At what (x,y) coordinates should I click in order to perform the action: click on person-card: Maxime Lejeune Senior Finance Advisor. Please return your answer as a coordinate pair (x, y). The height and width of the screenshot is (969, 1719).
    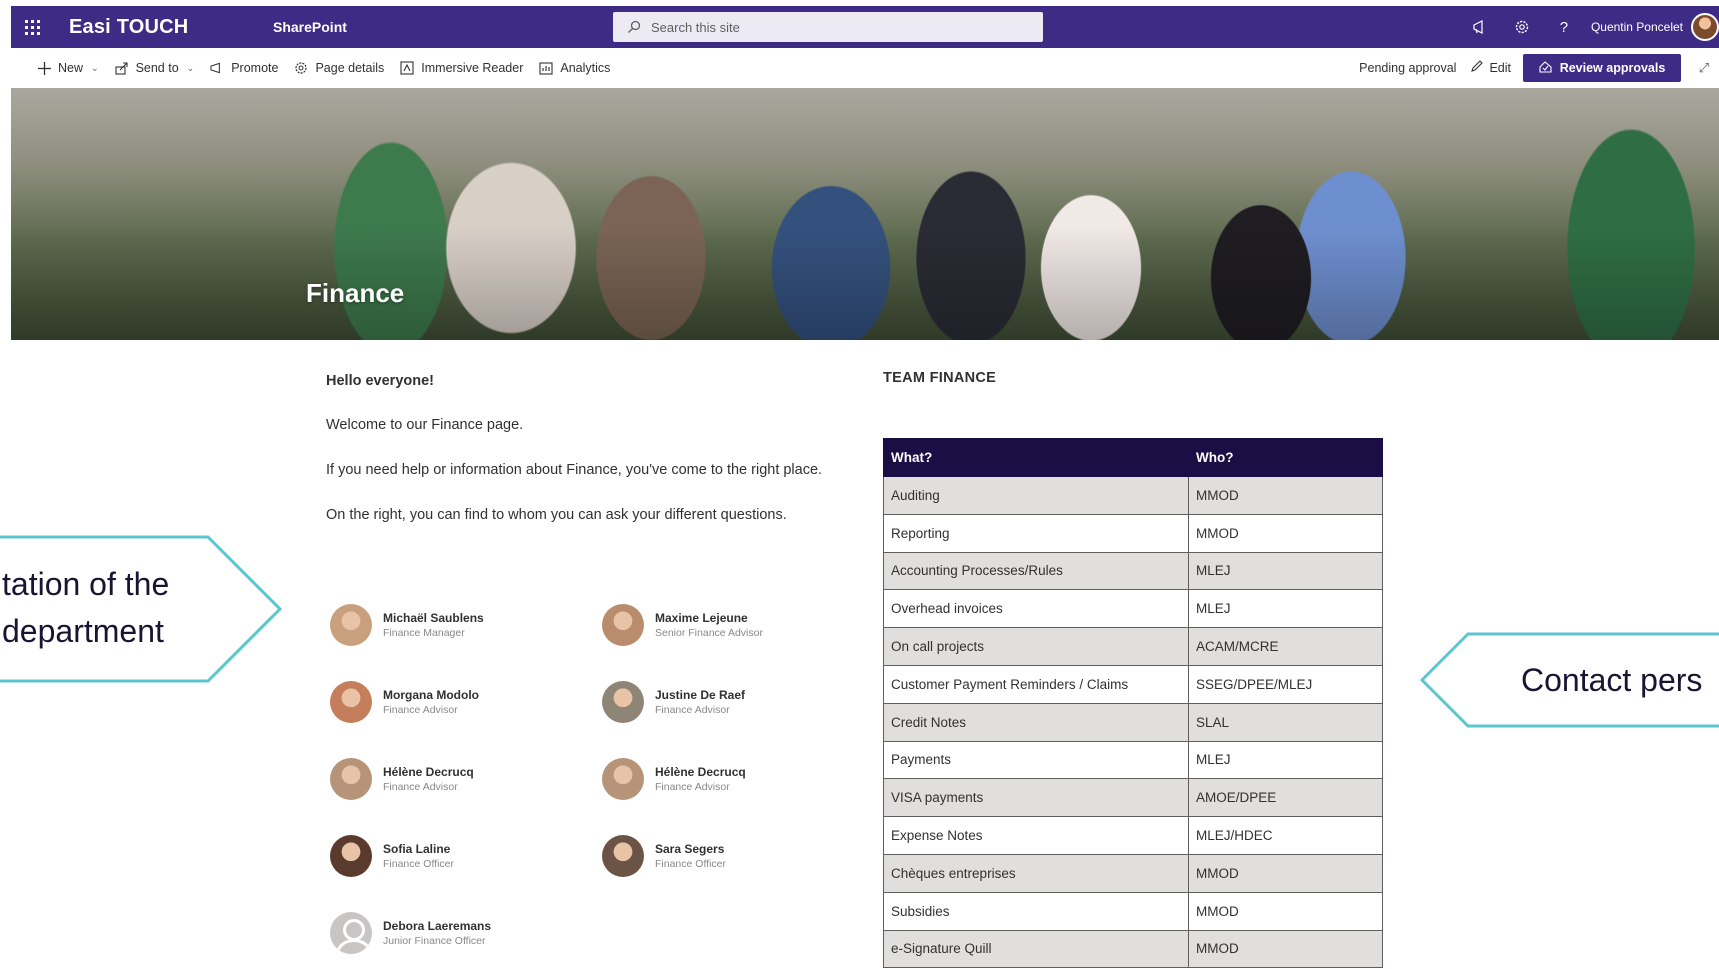
    Looking at the image, I should click on (732, 625).